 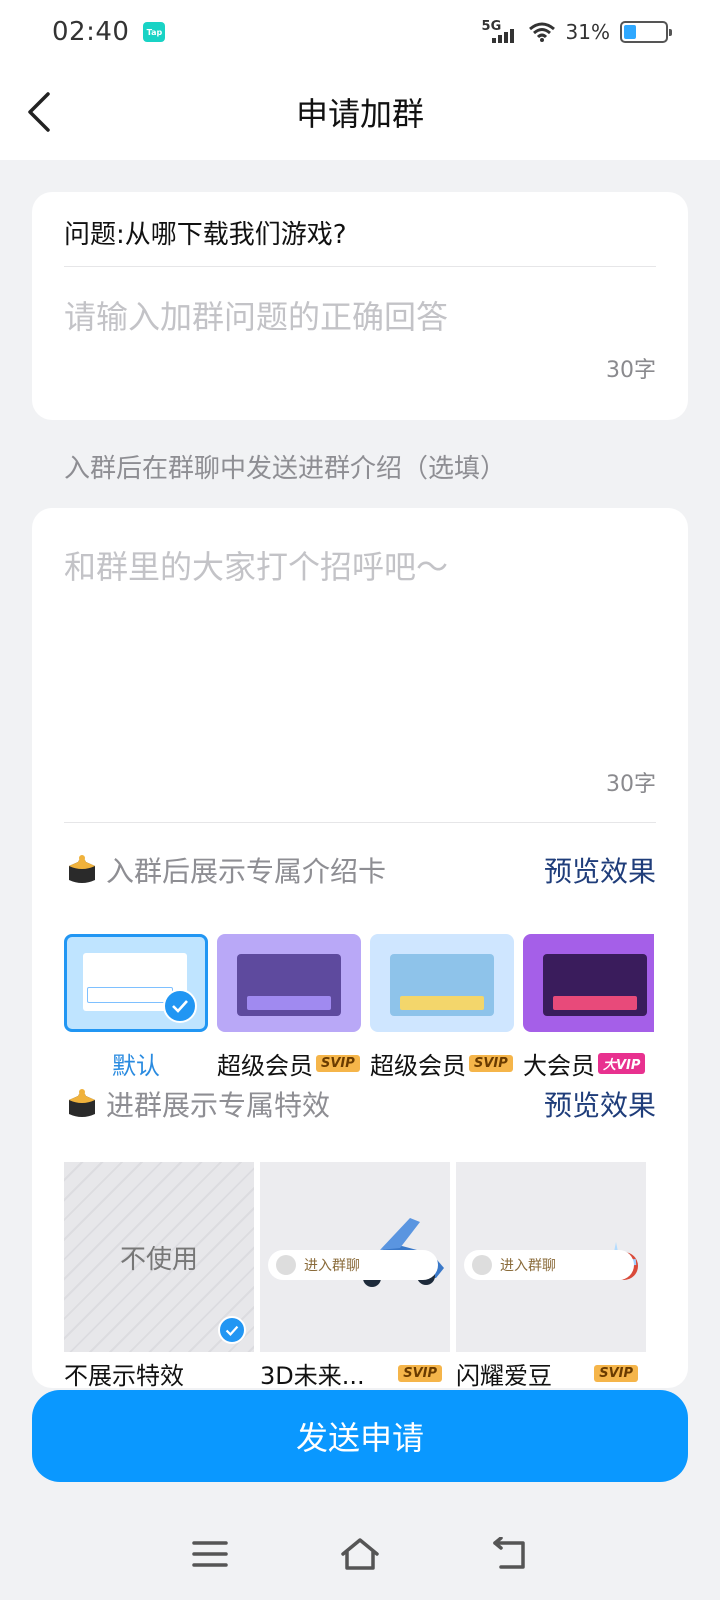 I want to click on intro-card-option-label: 默认, so click(x=136, y=1066).